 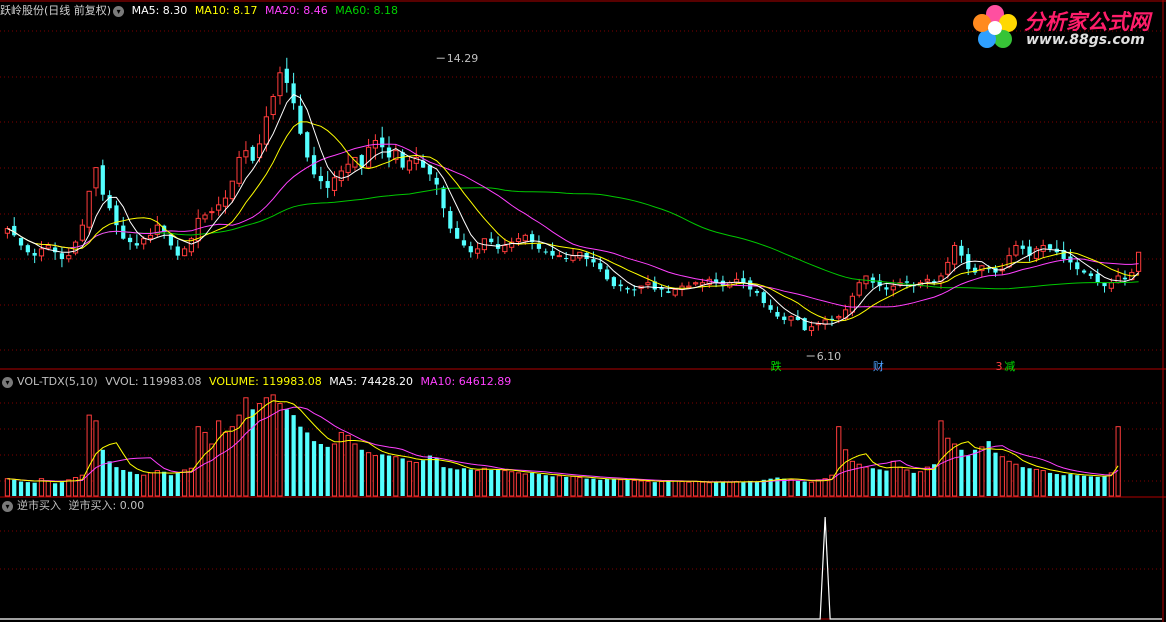 I want to click on indicator-panel-header: ▾ 逆市买入 逆市买入: 0.00, so click(x=74, y=506).